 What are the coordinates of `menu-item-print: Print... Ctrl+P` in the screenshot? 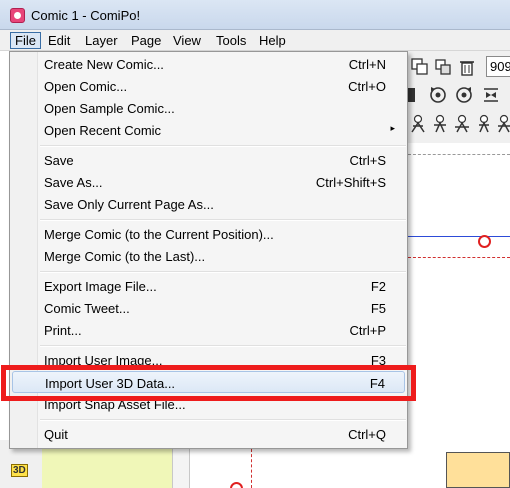 It's located at (208, 330).